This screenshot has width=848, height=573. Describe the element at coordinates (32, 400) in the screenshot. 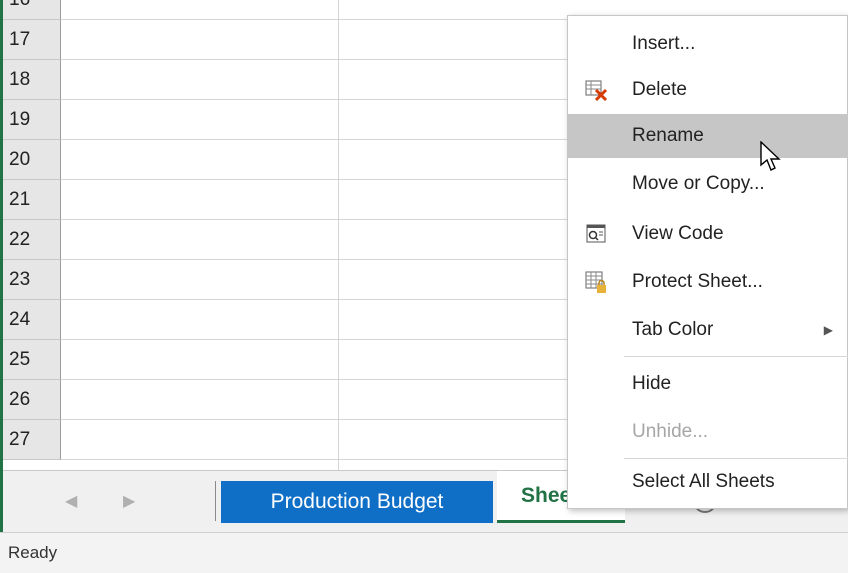

I see `row-header: 26` at that location.